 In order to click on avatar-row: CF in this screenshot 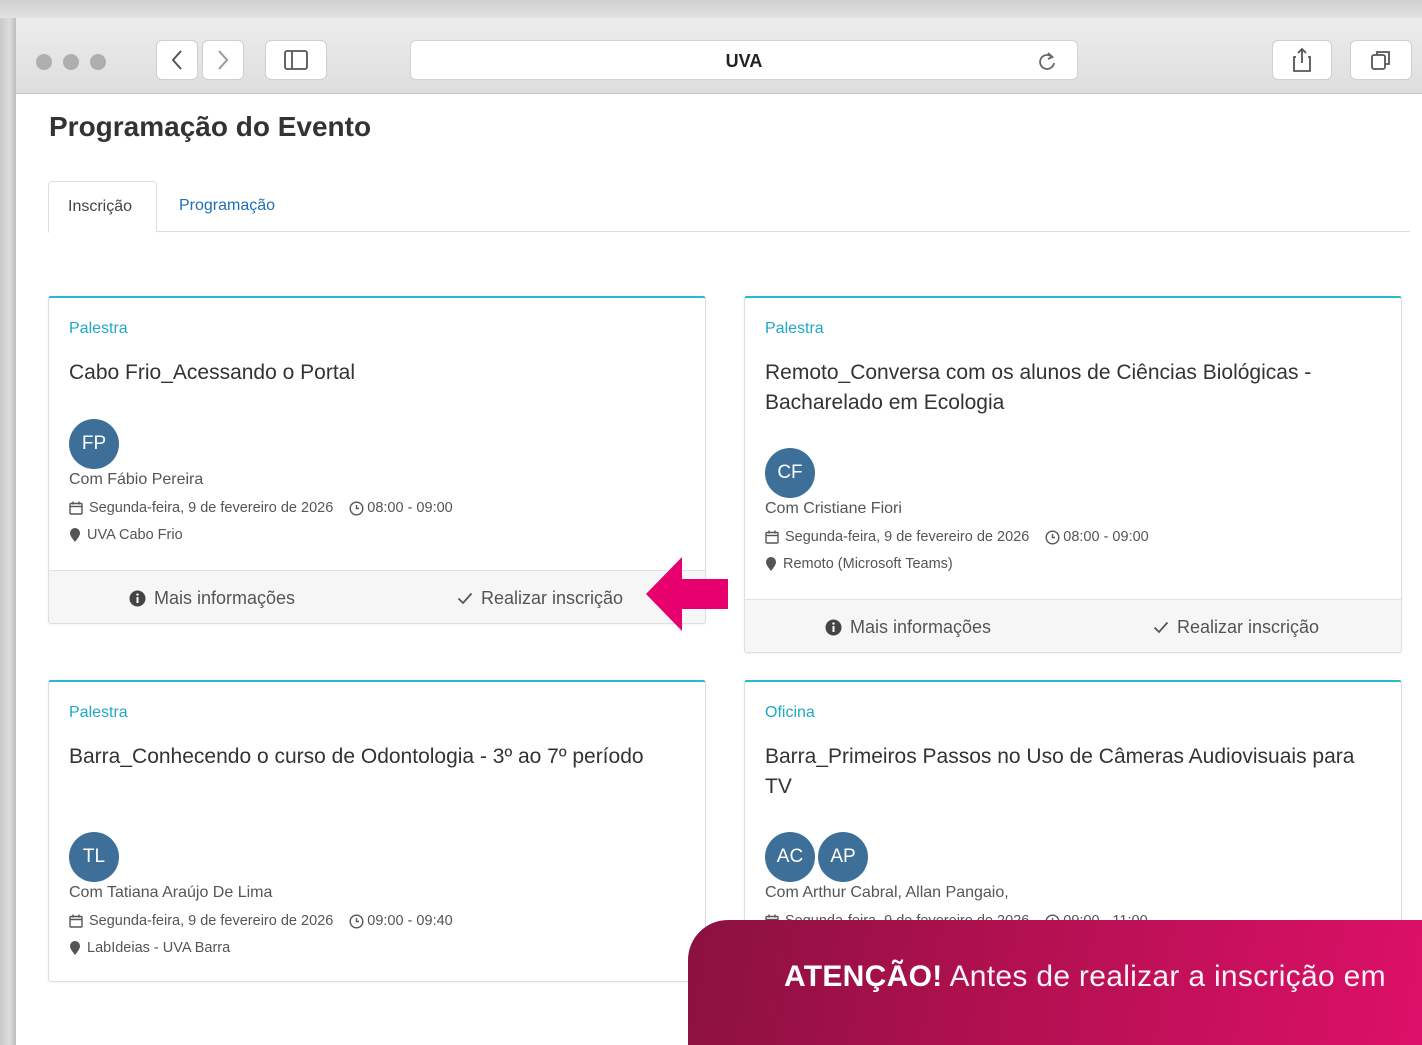, I will do `click(790, 473)`.